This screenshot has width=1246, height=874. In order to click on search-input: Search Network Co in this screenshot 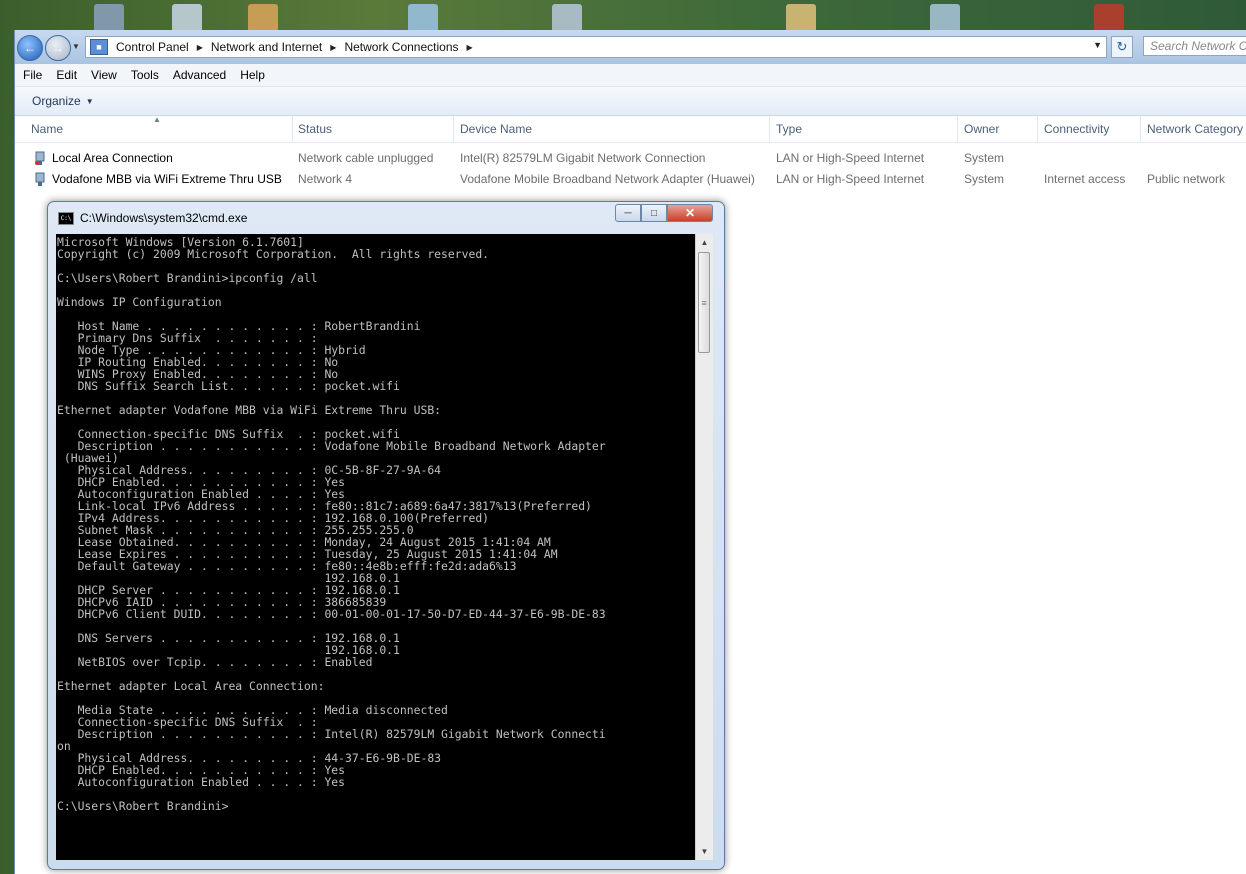, I will do `click(1194, 46)`.